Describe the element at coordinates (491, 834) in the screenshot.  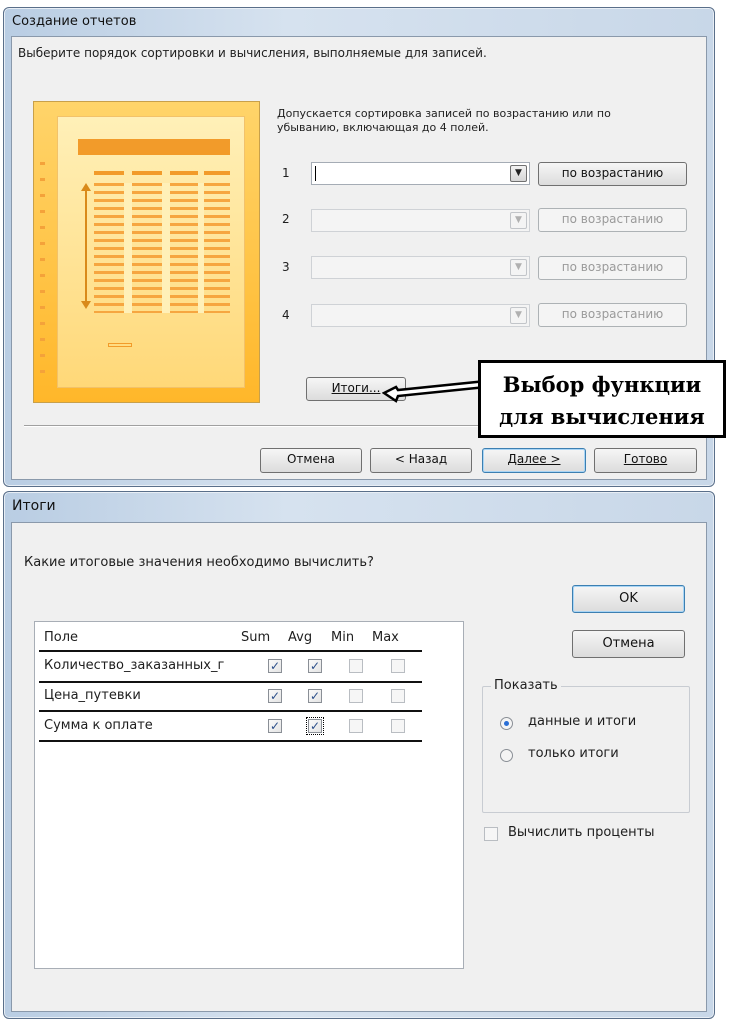
I see `percent-checkbox` at that location.